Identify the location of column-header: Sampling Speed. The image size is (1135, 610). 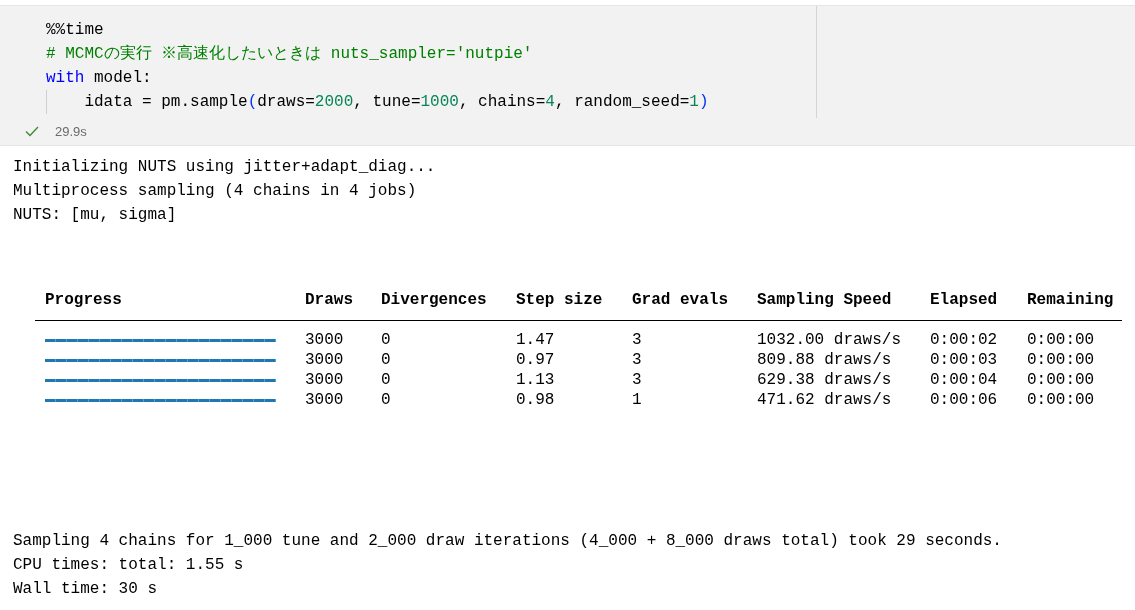
(824, 300).